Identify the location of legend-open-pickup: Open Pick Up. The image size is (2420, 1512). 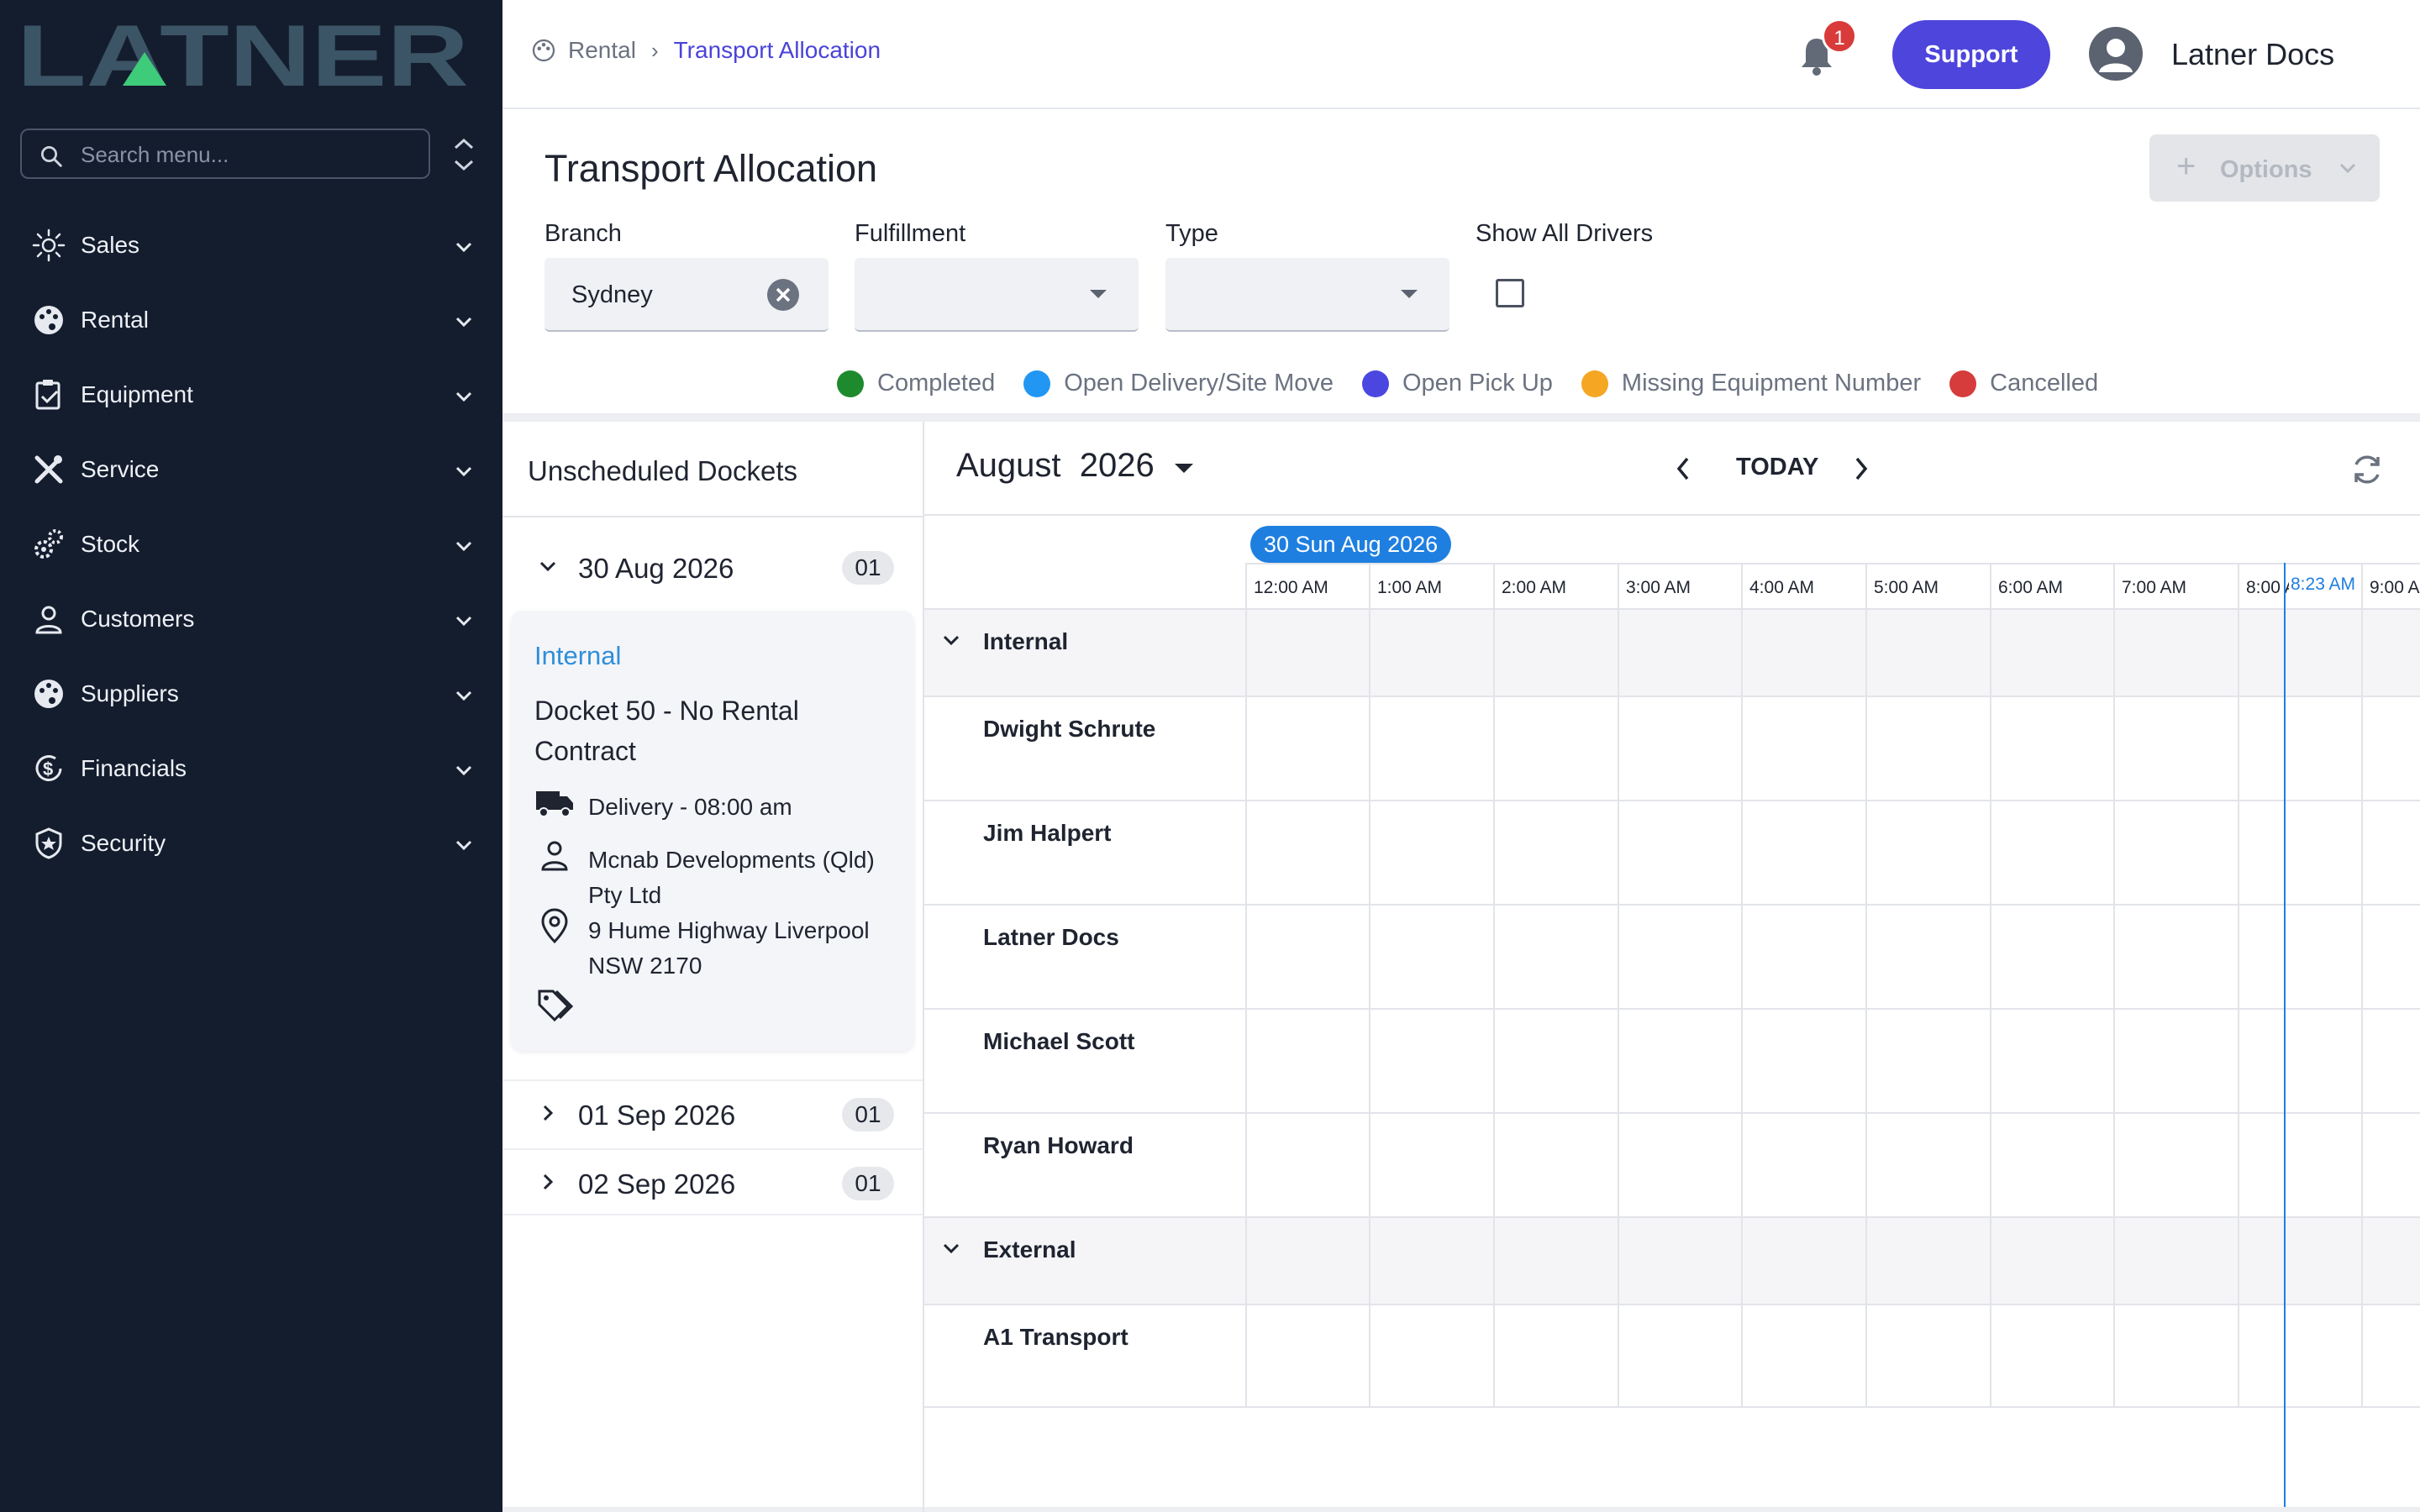
(1457, 383).